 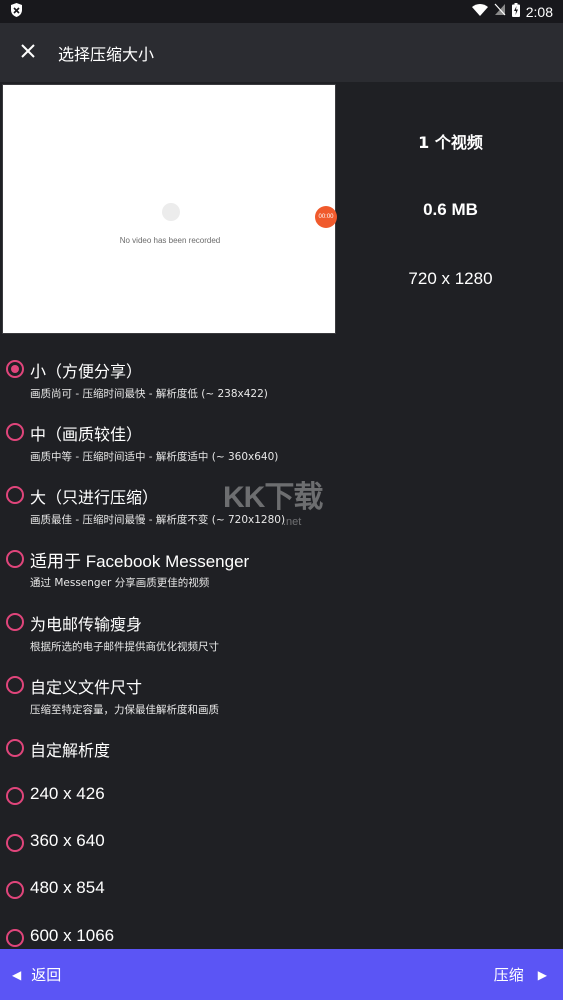 I want to click on option-description: 压缩至特定容量，力保最佳解析度和画质, so click(x=124, y=710).